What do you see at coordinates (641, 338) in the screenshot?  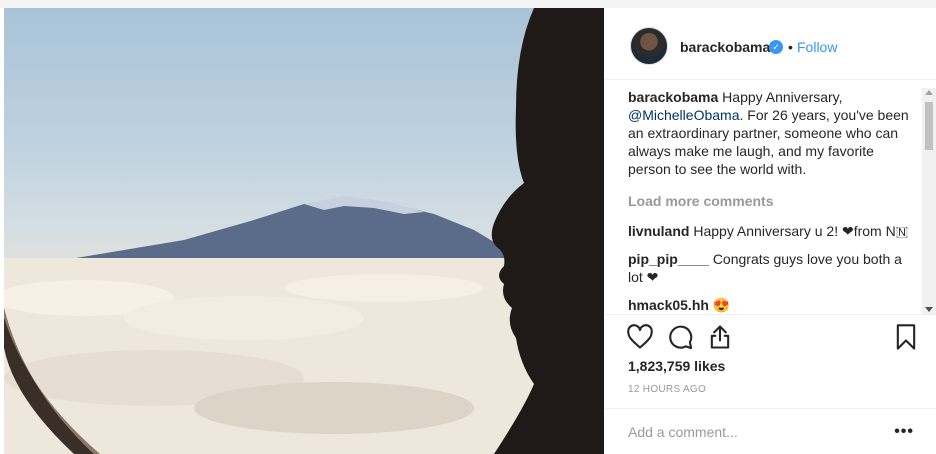 I see `heart-icon` at bounding box center [641, 338].